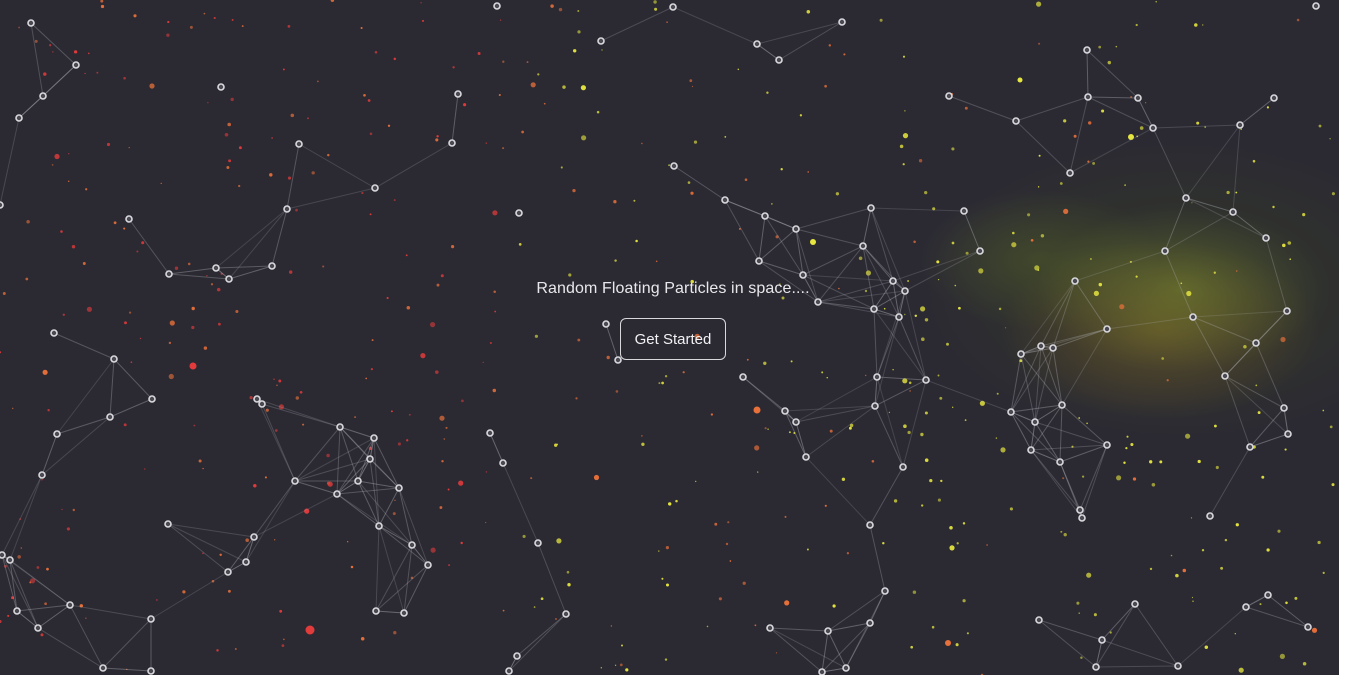 This screenshot has width=1346, height=675. Describe the element at coordinates (673, 339) in the screenshot. I see `get-started-button: Get Started` at that location.